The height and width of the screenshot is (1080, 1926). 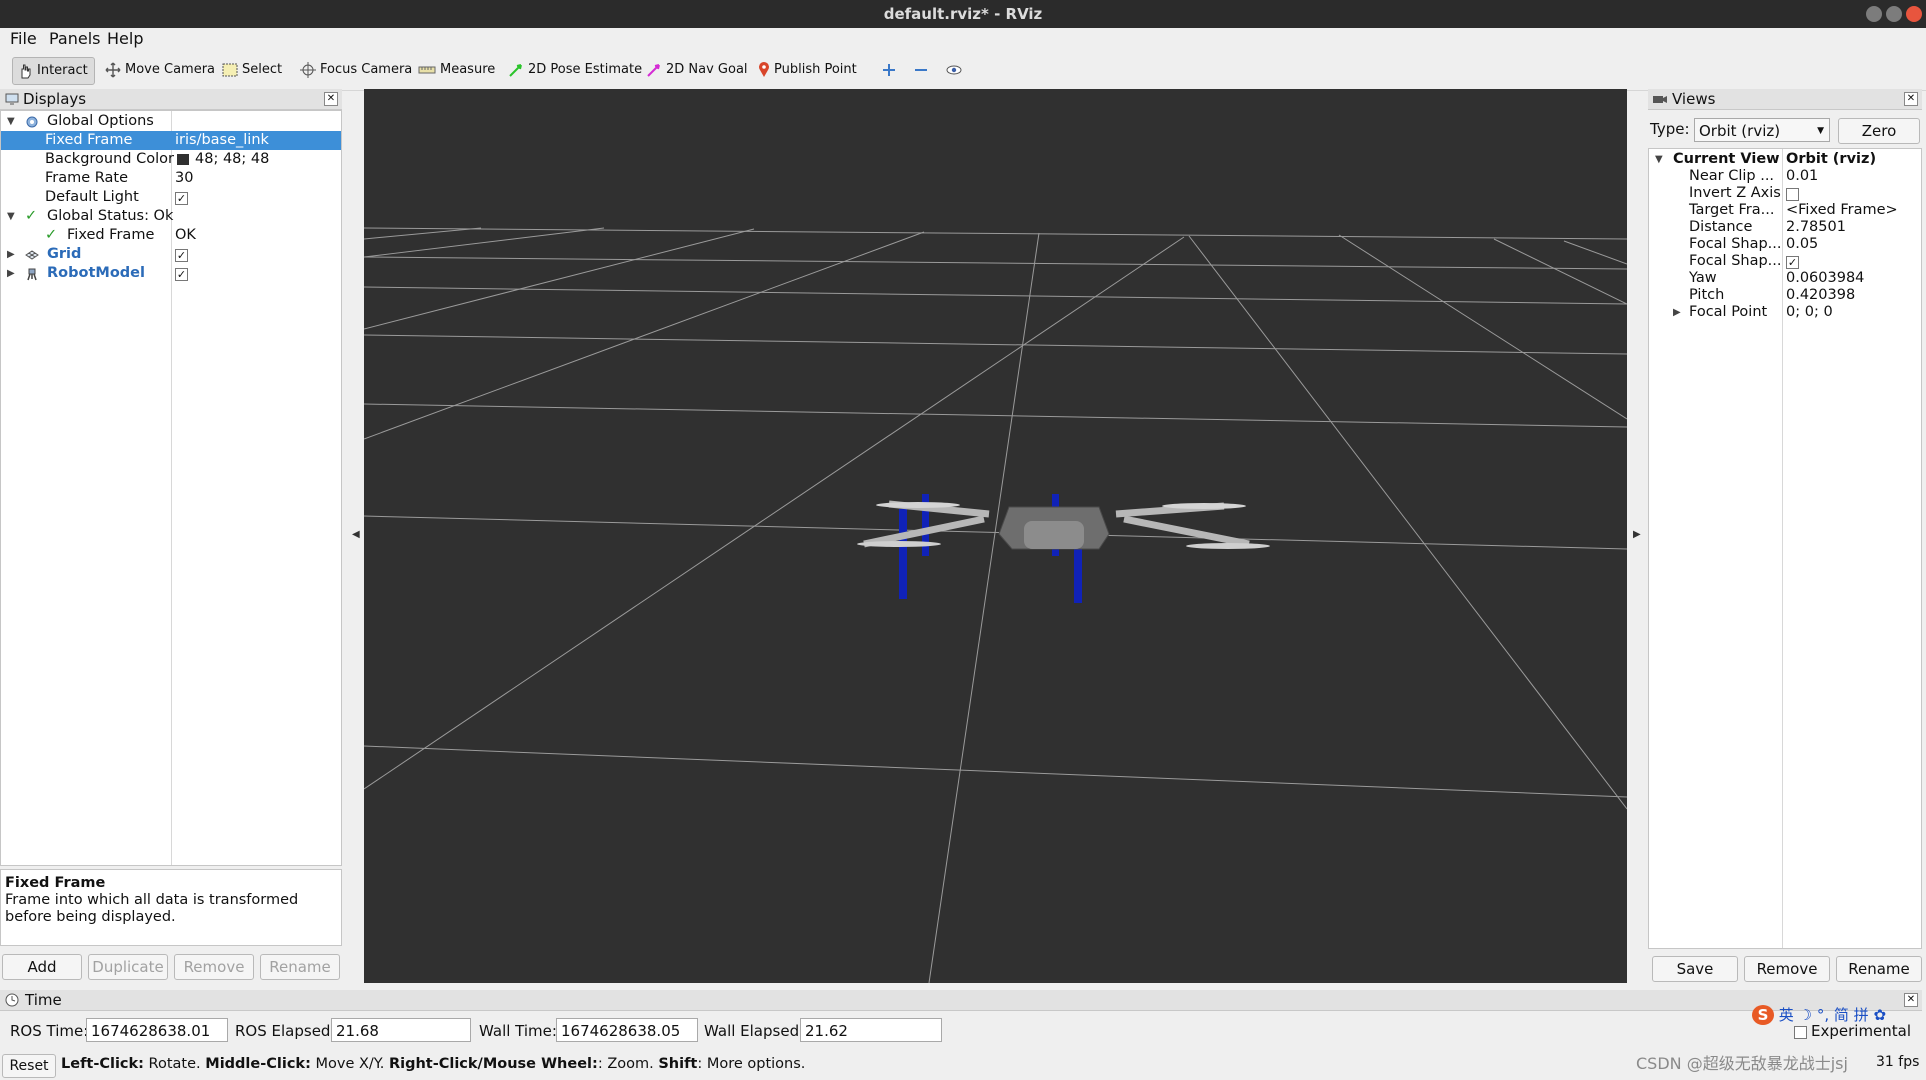 I want to click on window-title-bar: default.rviz* - RViz, so click(x=963, y=14).